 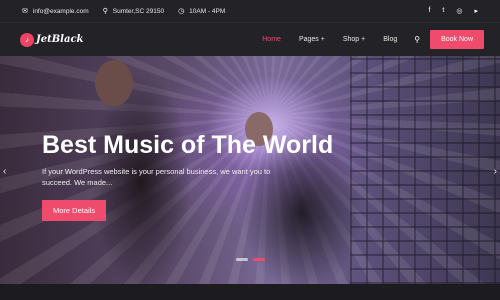 I want to click on nav-item-home: Home, so click(x=271, y=39).